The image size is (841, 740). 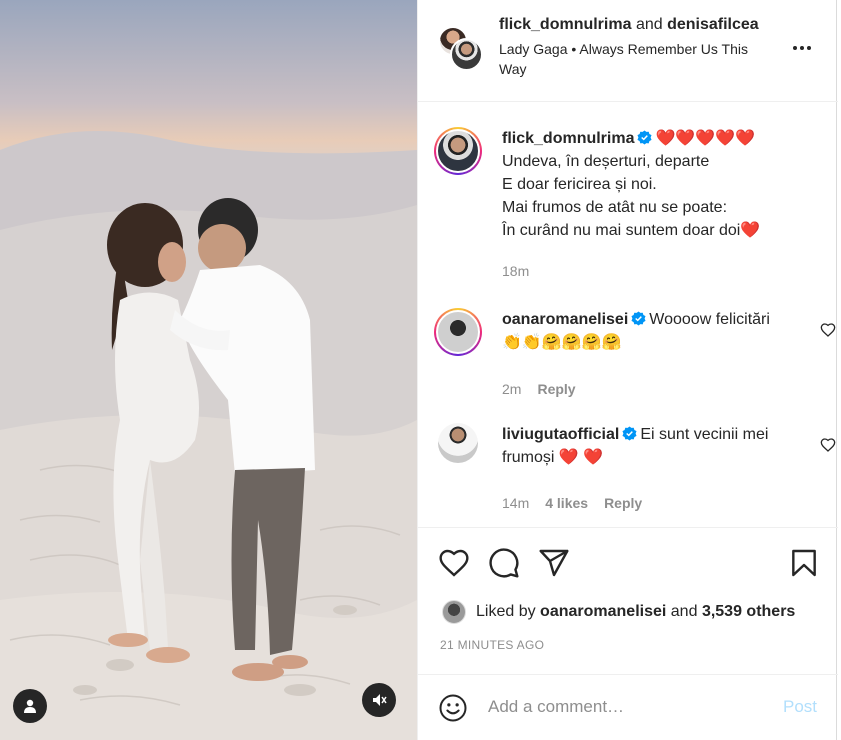 I want to click on speaker-muted-icon, so click(x=380, y=700).